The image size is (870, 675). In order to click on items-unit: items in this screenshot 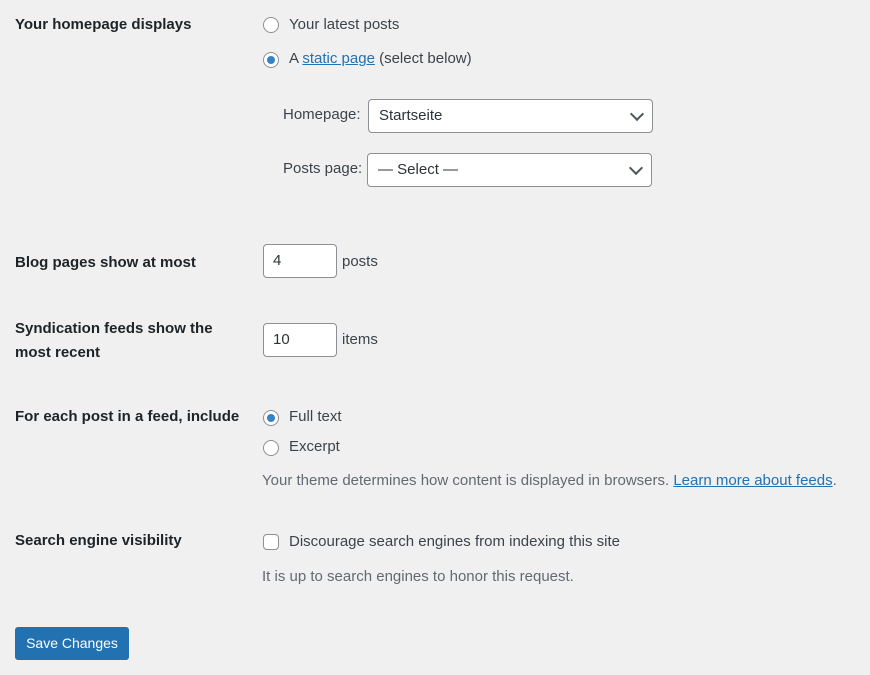, I will do `click(360, 339)`.